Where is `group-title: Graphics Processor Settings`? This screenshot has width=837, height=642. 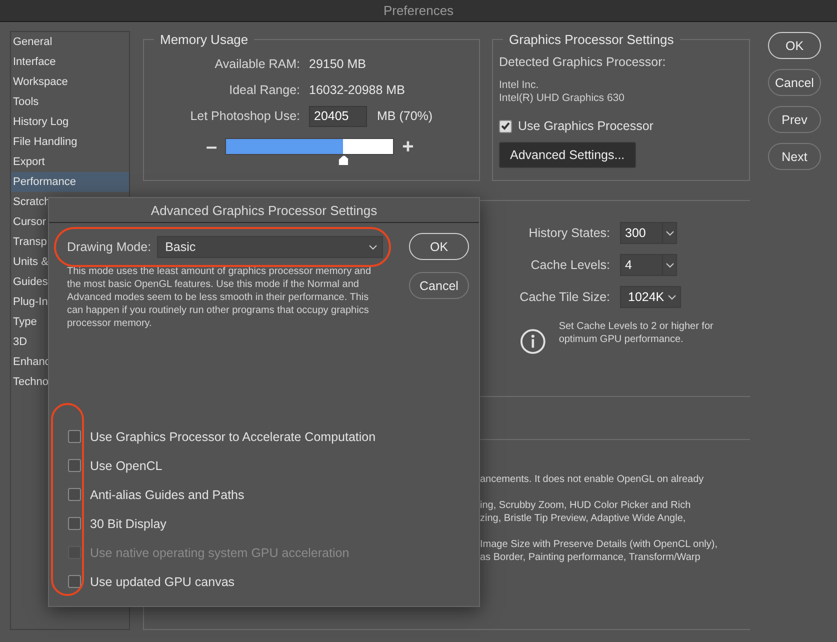
group-title: Graphics Processor Settings is located at coordinates (591, 39).